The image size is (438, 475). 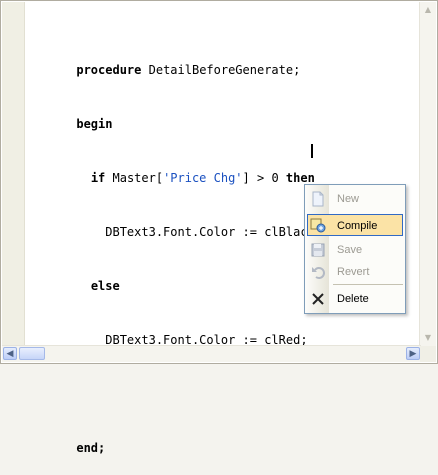 I want to click on menu-item-compile: Compile, so click(x=355, y=225).